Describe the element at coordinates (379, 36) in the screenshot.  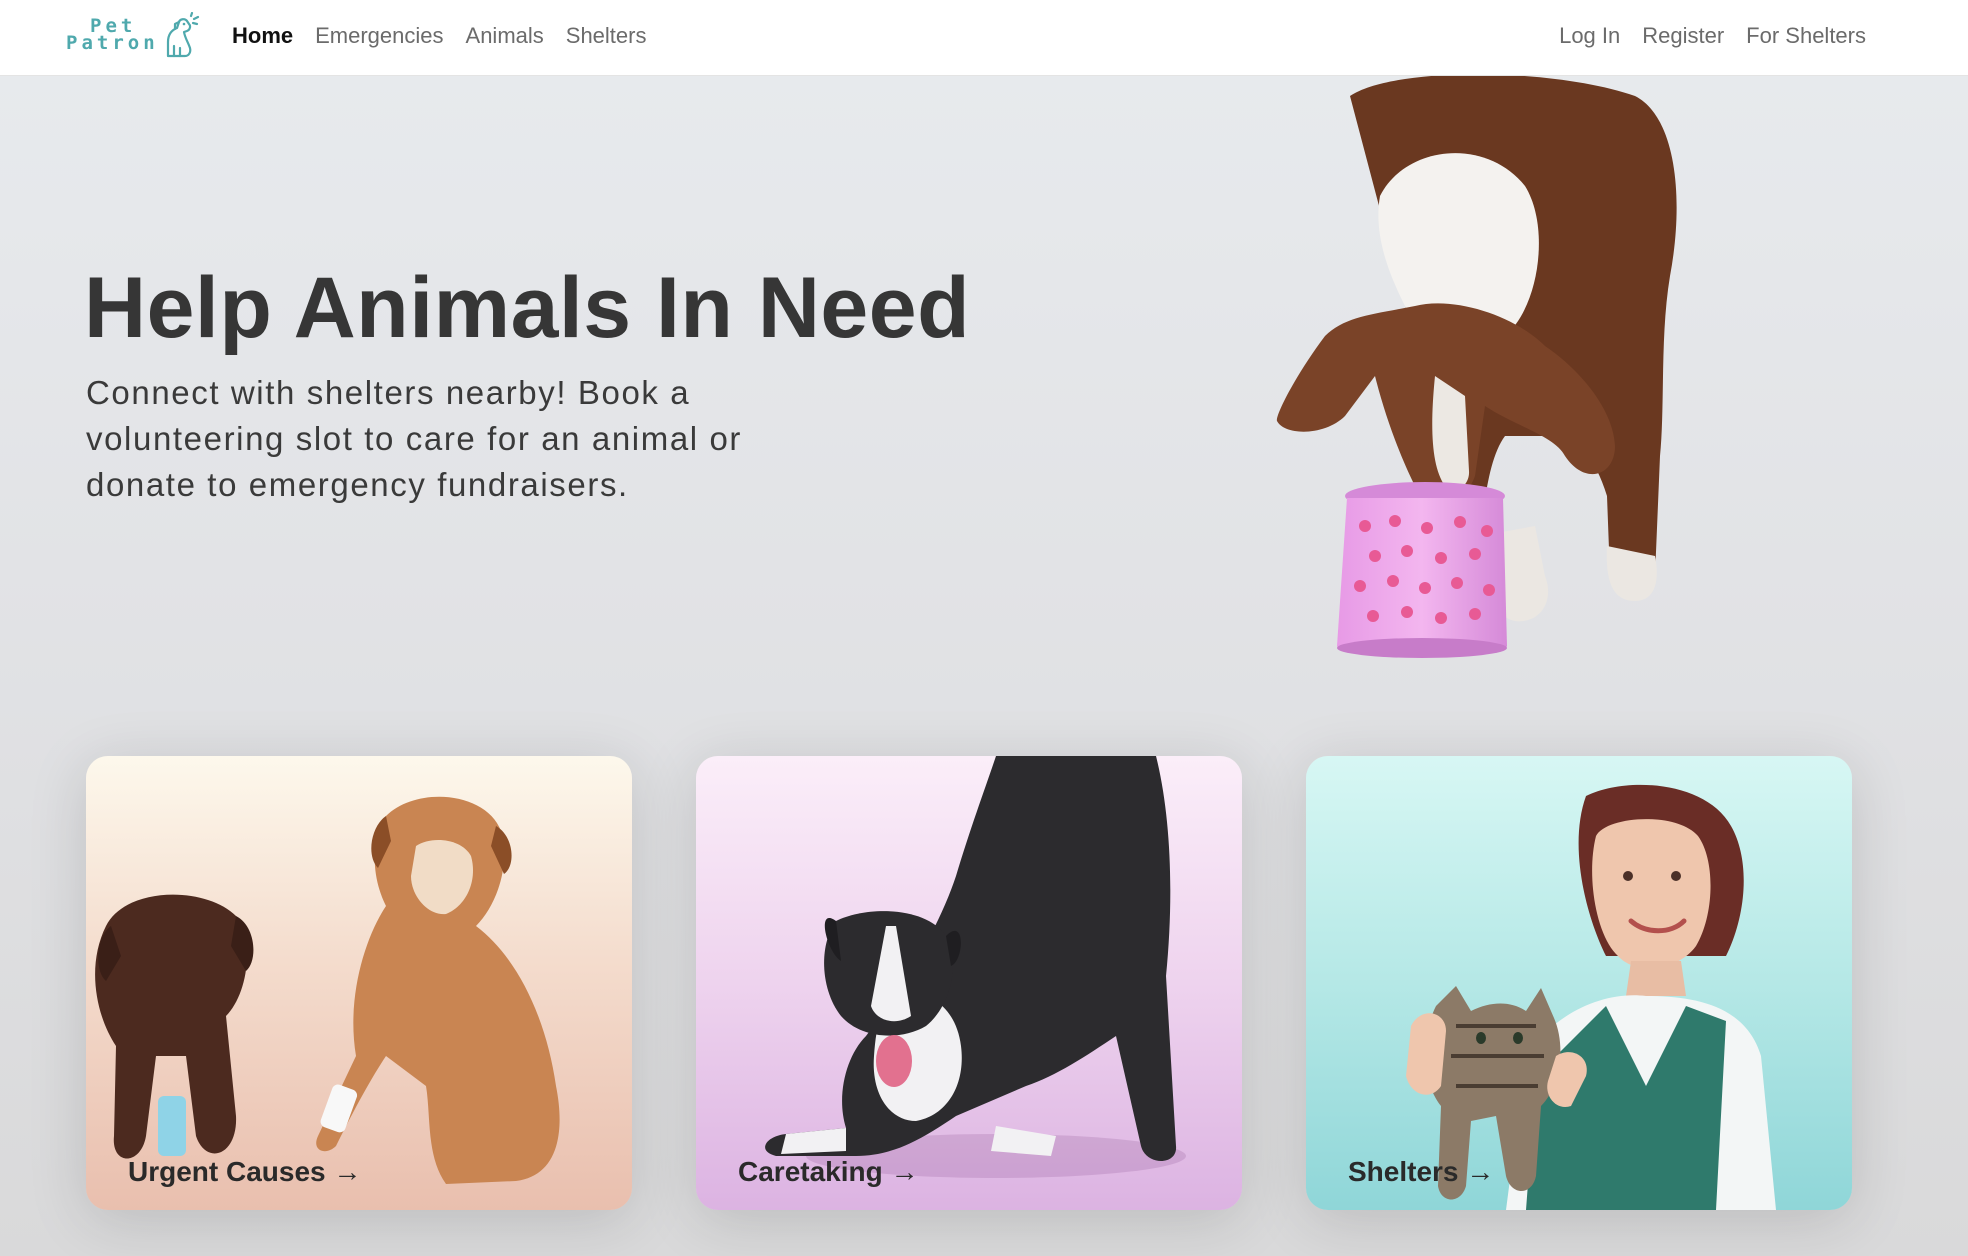
I see `nav-emergencies-link: Emergencies` at that location.